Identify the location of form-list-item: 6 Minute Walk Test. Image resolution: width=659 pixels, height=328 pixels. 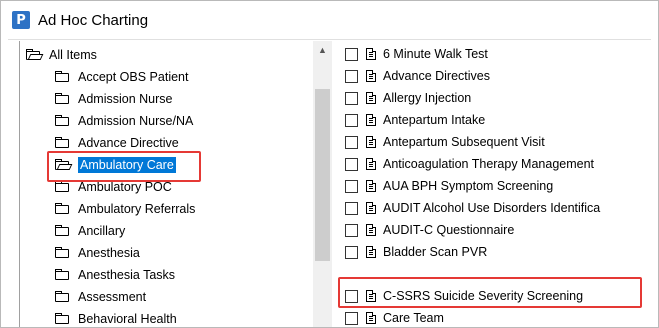
(412, 54).